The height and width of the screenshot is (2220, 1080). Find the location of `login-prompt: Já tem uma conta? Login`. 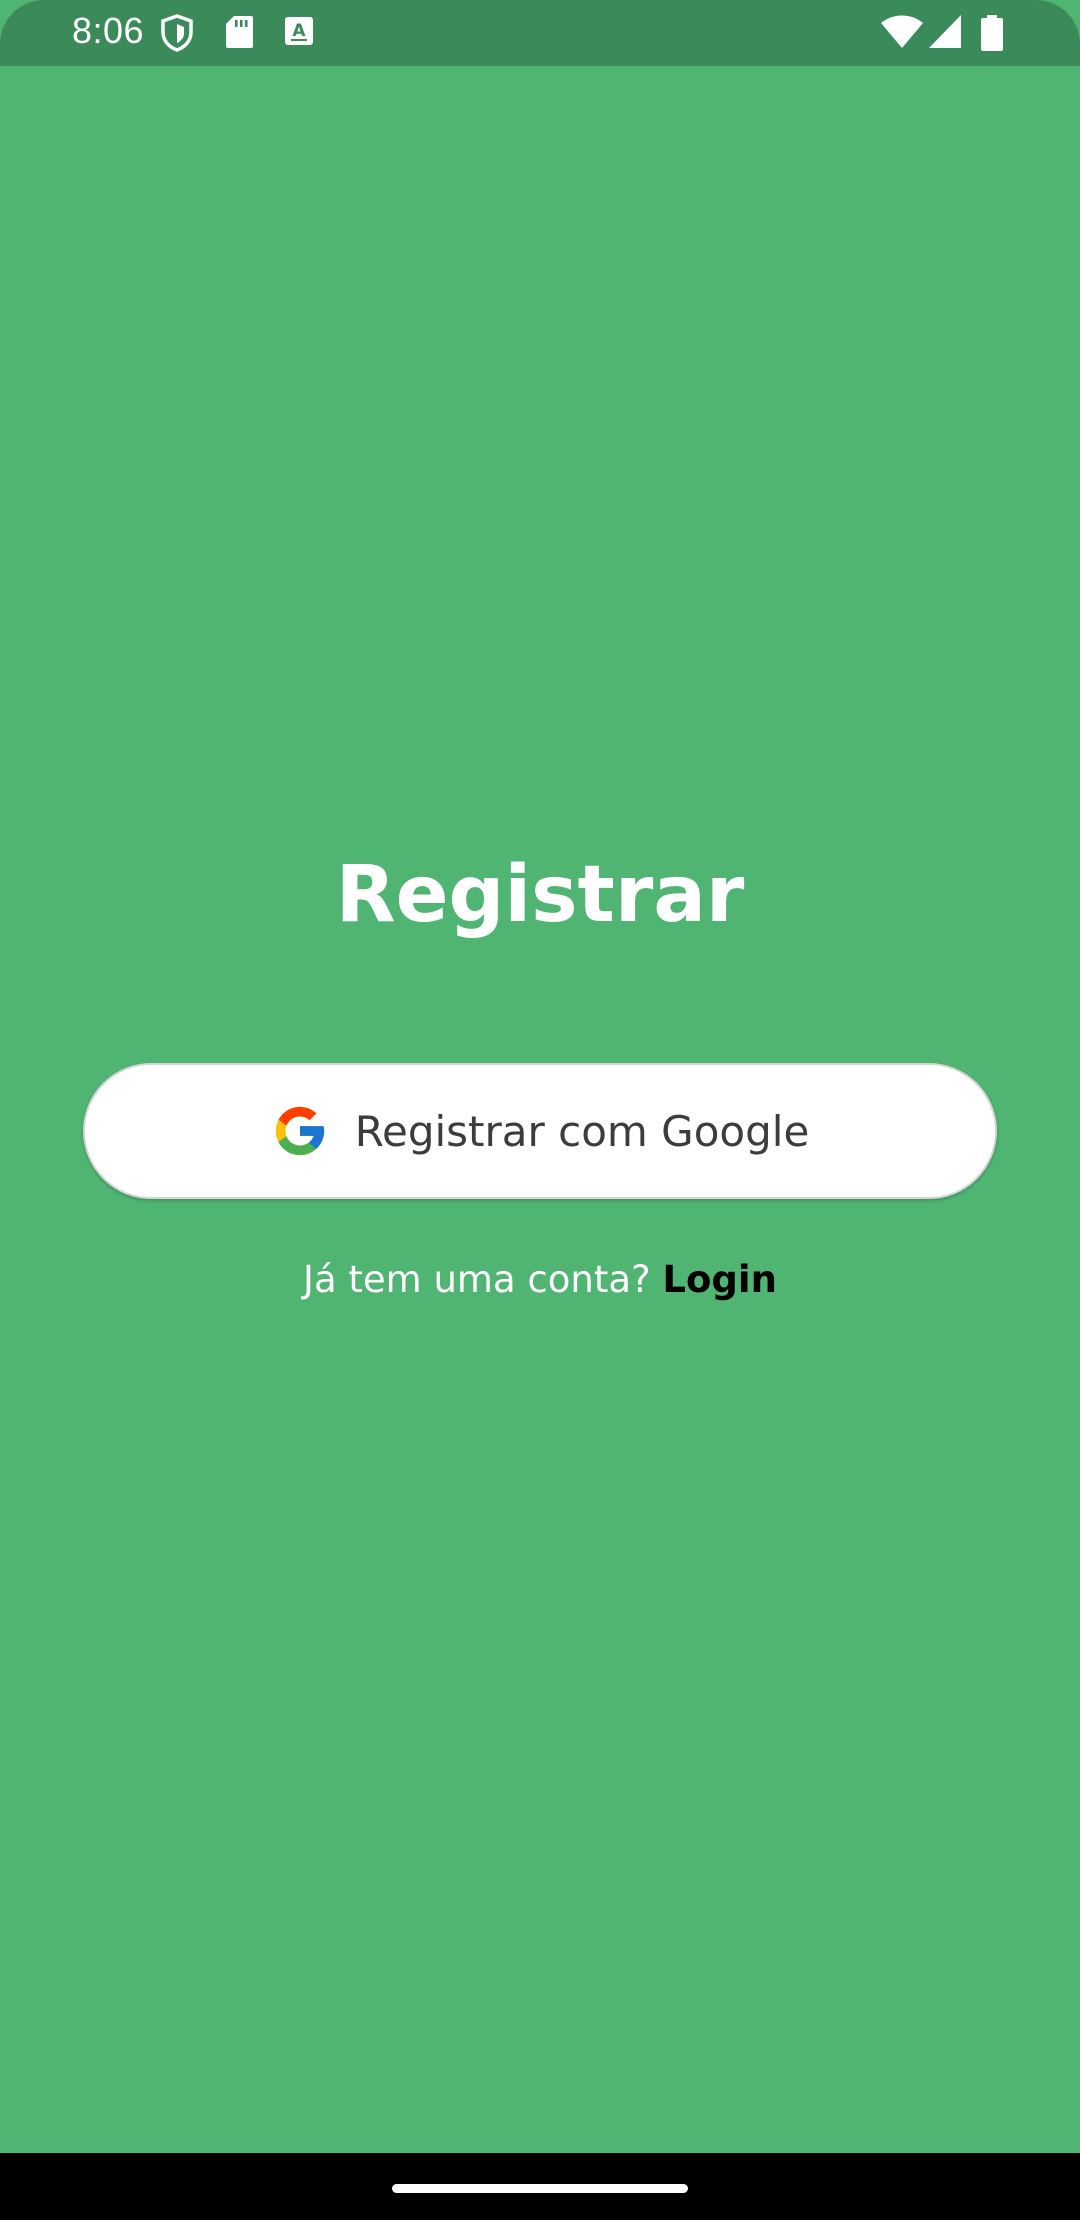

login-prompt: Já tem uma conta? Login is located at coordinates (540, 1279).